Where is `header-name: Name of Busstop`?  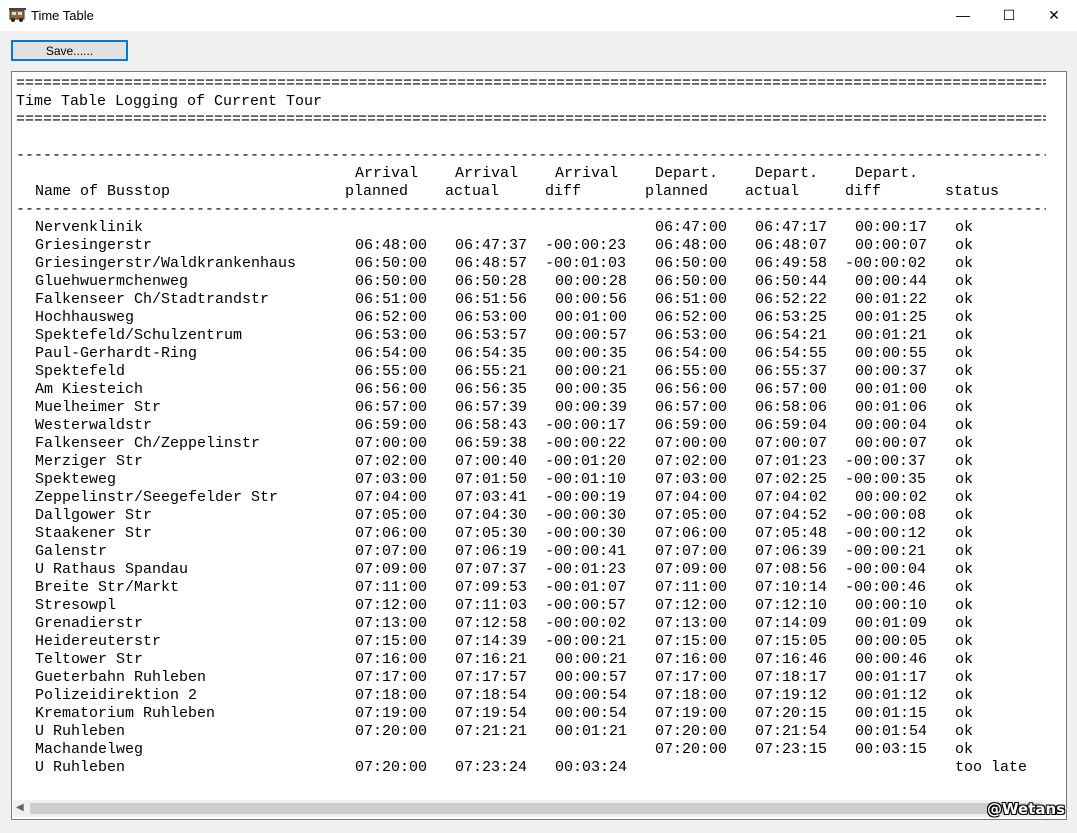 header-name: Name of Busstop is located at coordinates (103, 191).